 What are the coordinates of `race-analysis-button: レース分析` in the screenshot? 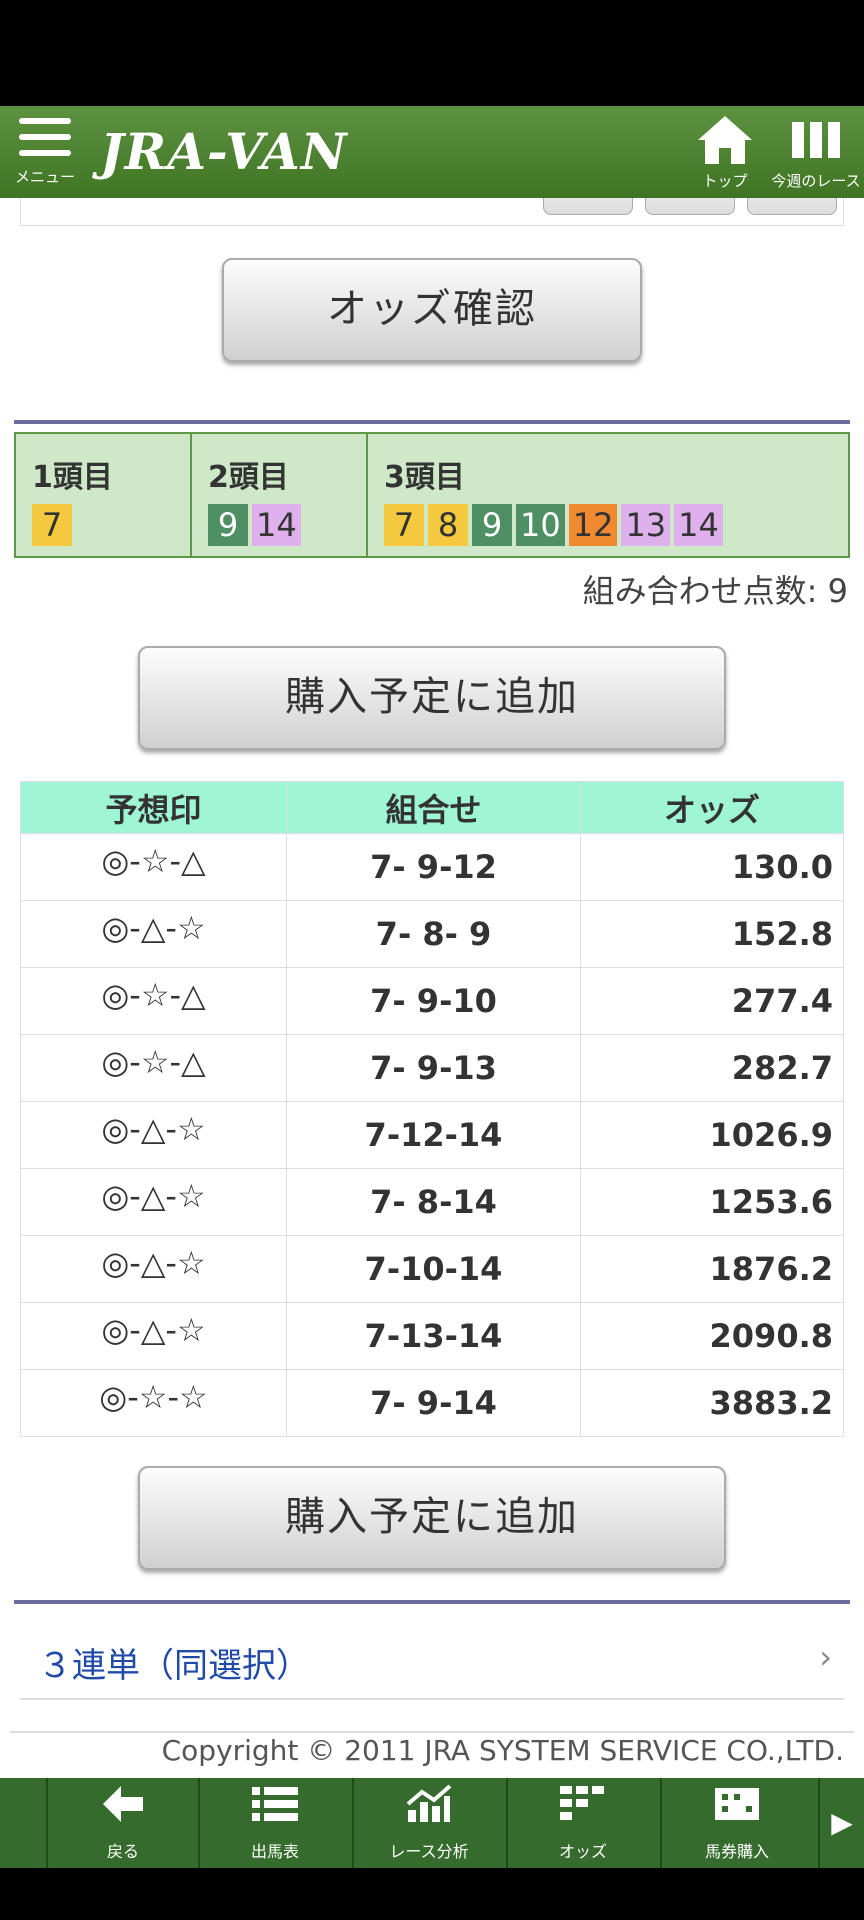 It's located at (428, 1823).